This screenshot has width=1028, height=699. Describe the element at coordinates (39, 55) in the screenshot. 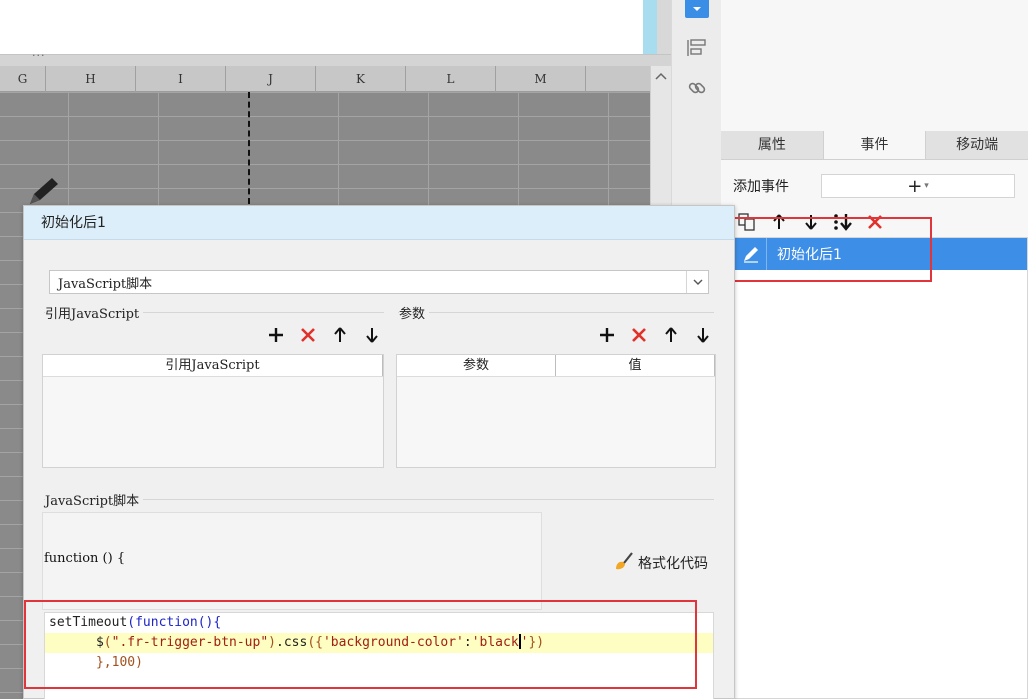

I see `splitter-handle-icon: ···` at that location.